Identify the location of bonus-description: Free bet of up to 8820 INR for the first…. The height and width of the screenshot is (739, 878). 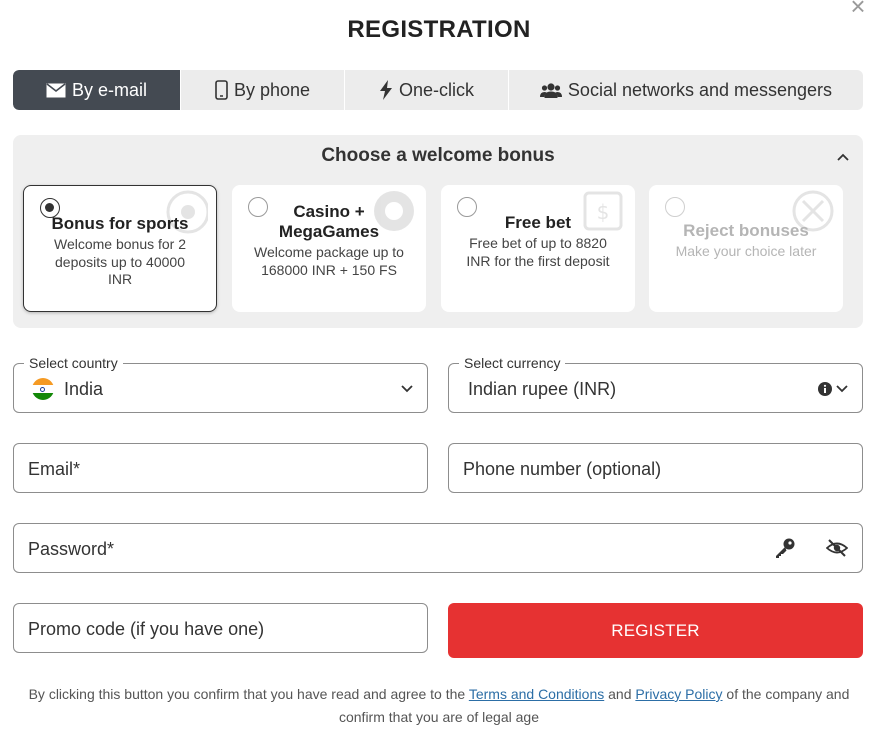
(538, 252).